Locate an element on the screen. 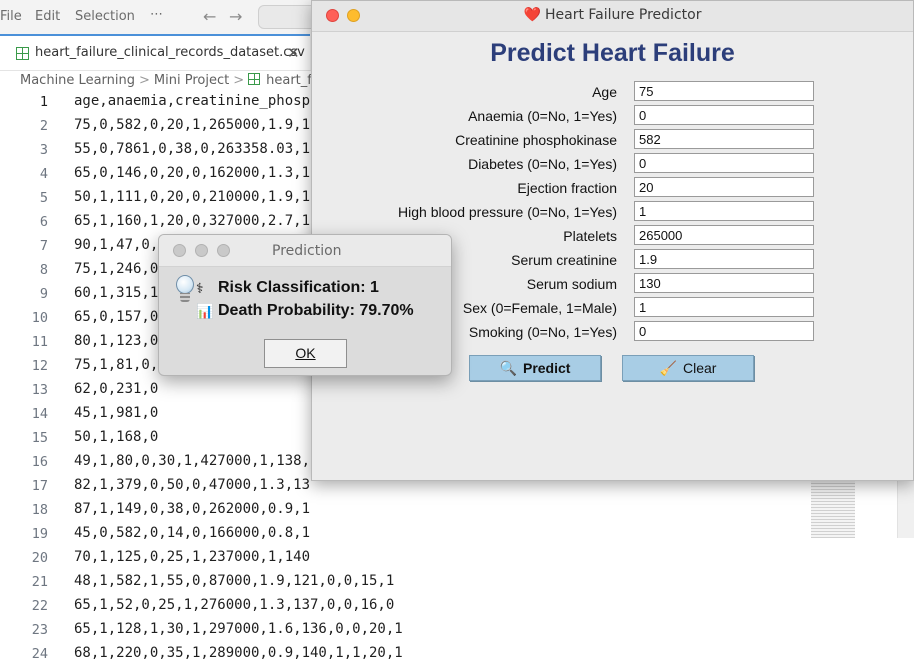 This screenshot has height=667, width=914. form-row: Ejection fraction is located at coordinates (612, 189).